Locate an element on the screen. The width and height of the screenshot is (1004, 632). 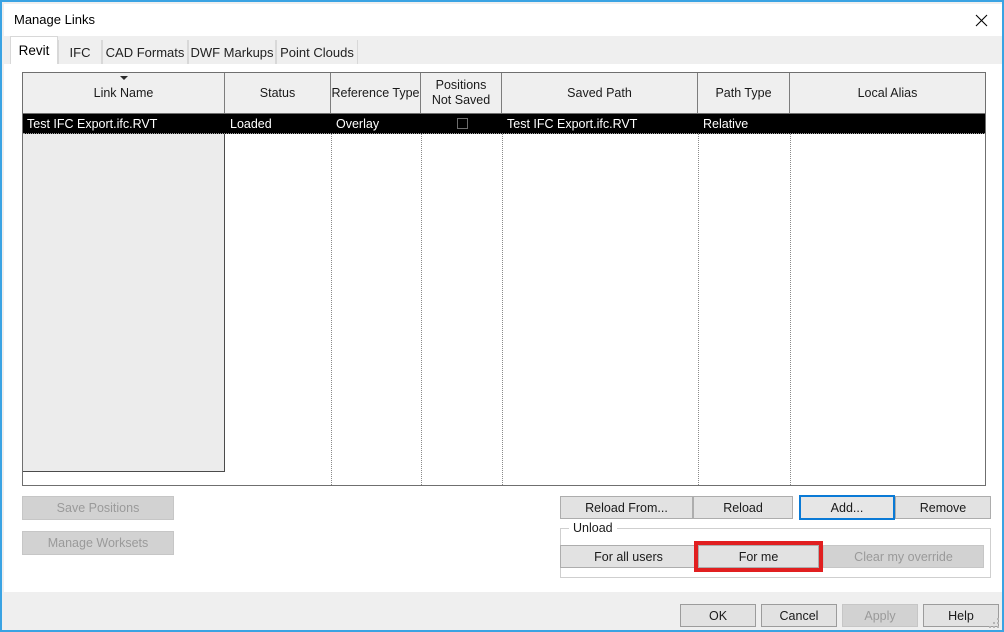
column-header-reference-type: Reference Type is located at coordinates (376, 93).